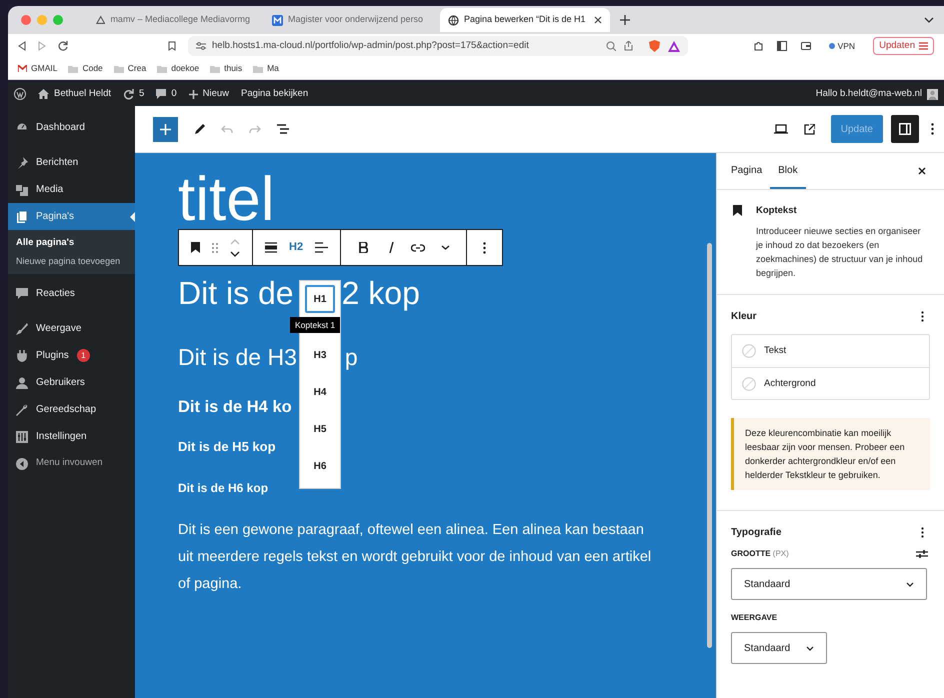 This screenshot has height=698, width=944. What do you see at coordinates (235, 407) in the screenshot?
I see `heading-text: Dit is de H4 ko` at bounding box center [235, 407].